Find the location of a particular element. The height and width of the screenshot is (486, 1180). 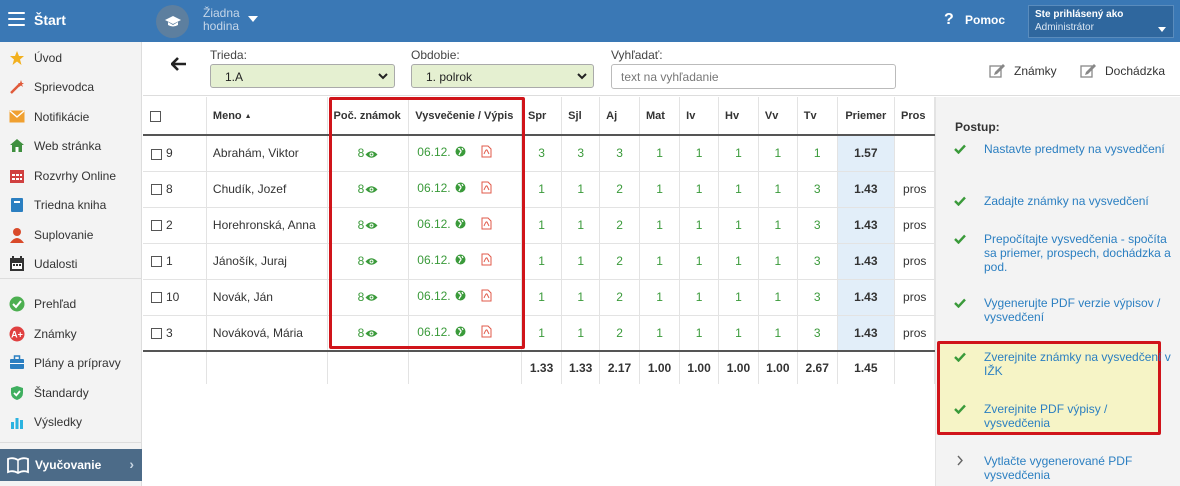

sidebar-item-active: Vyučovanie › is located at coordinates (71, 465).